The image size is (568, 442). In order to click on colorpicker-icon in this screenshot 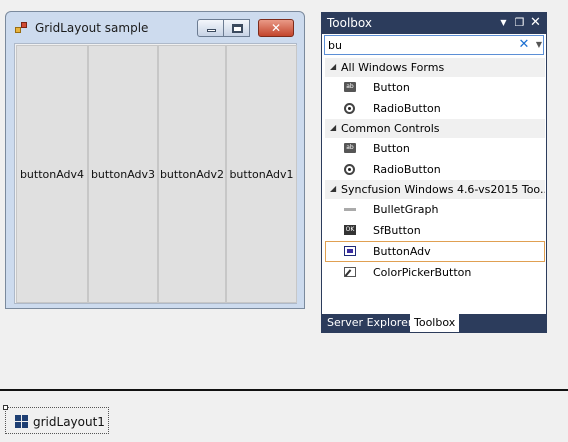, I will do `click(350, 272)`.